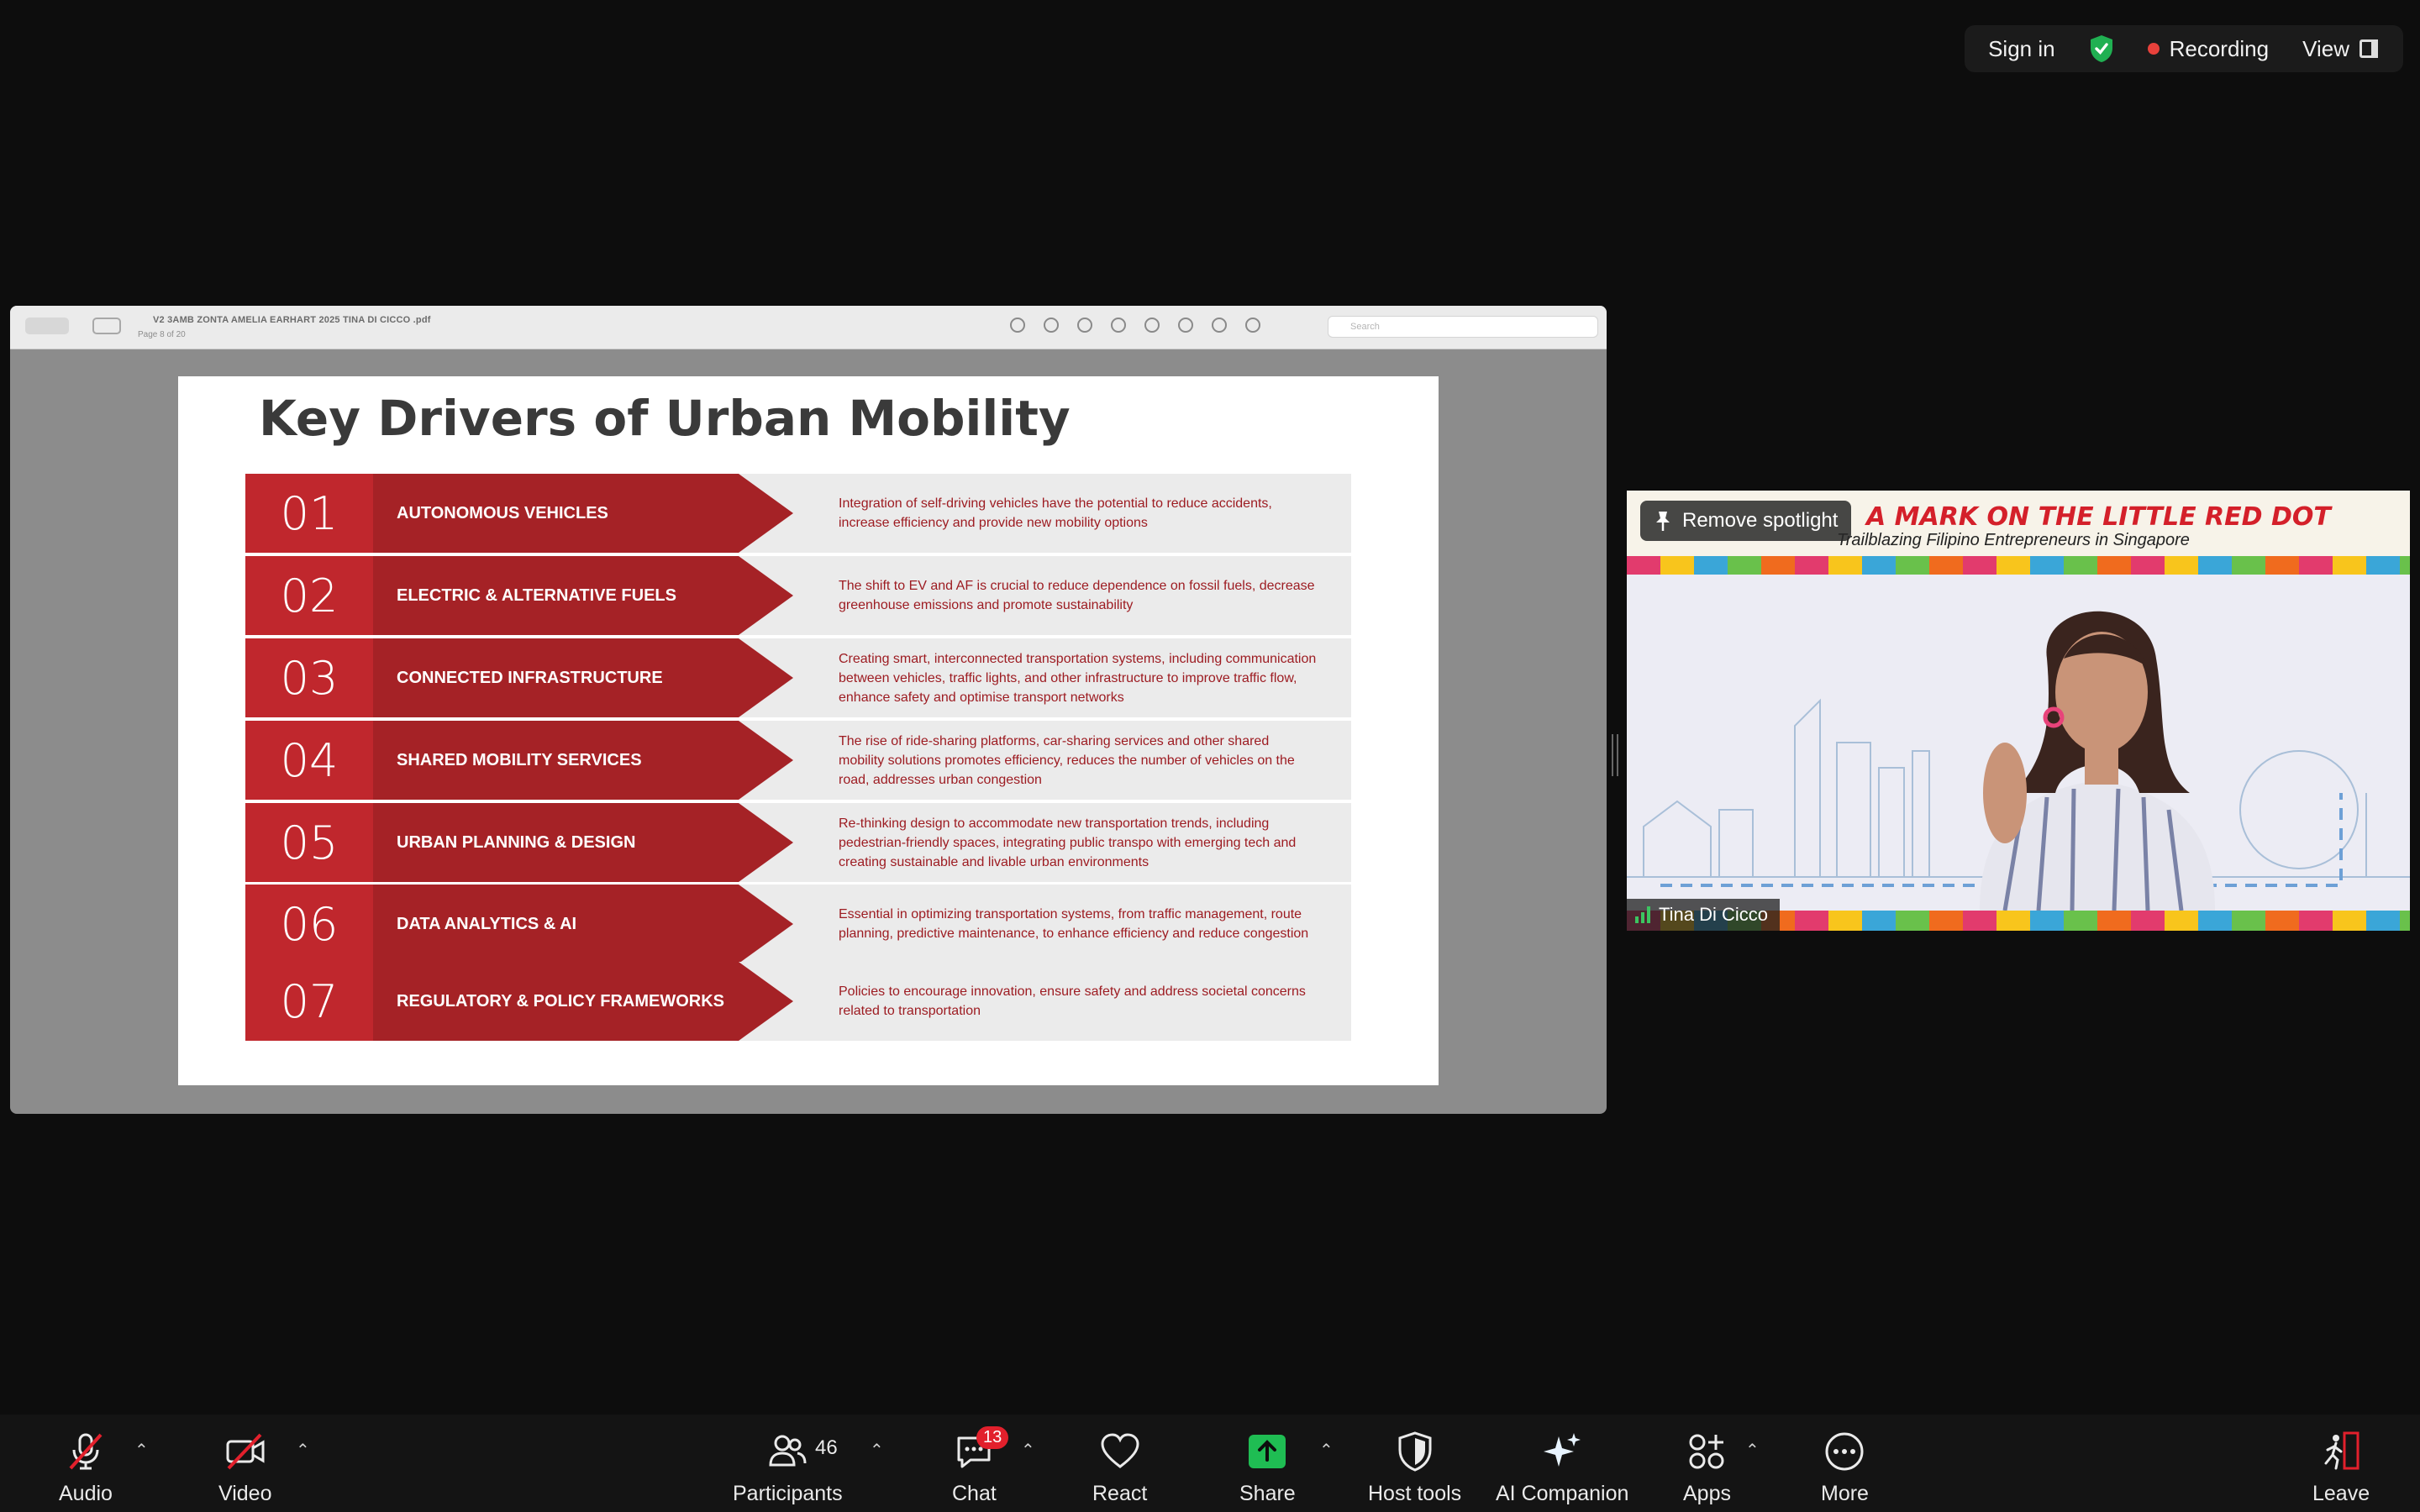 This screenshot has width=2420, height=1512. I want to click on audio-button: Audio, so click(86, 1468).